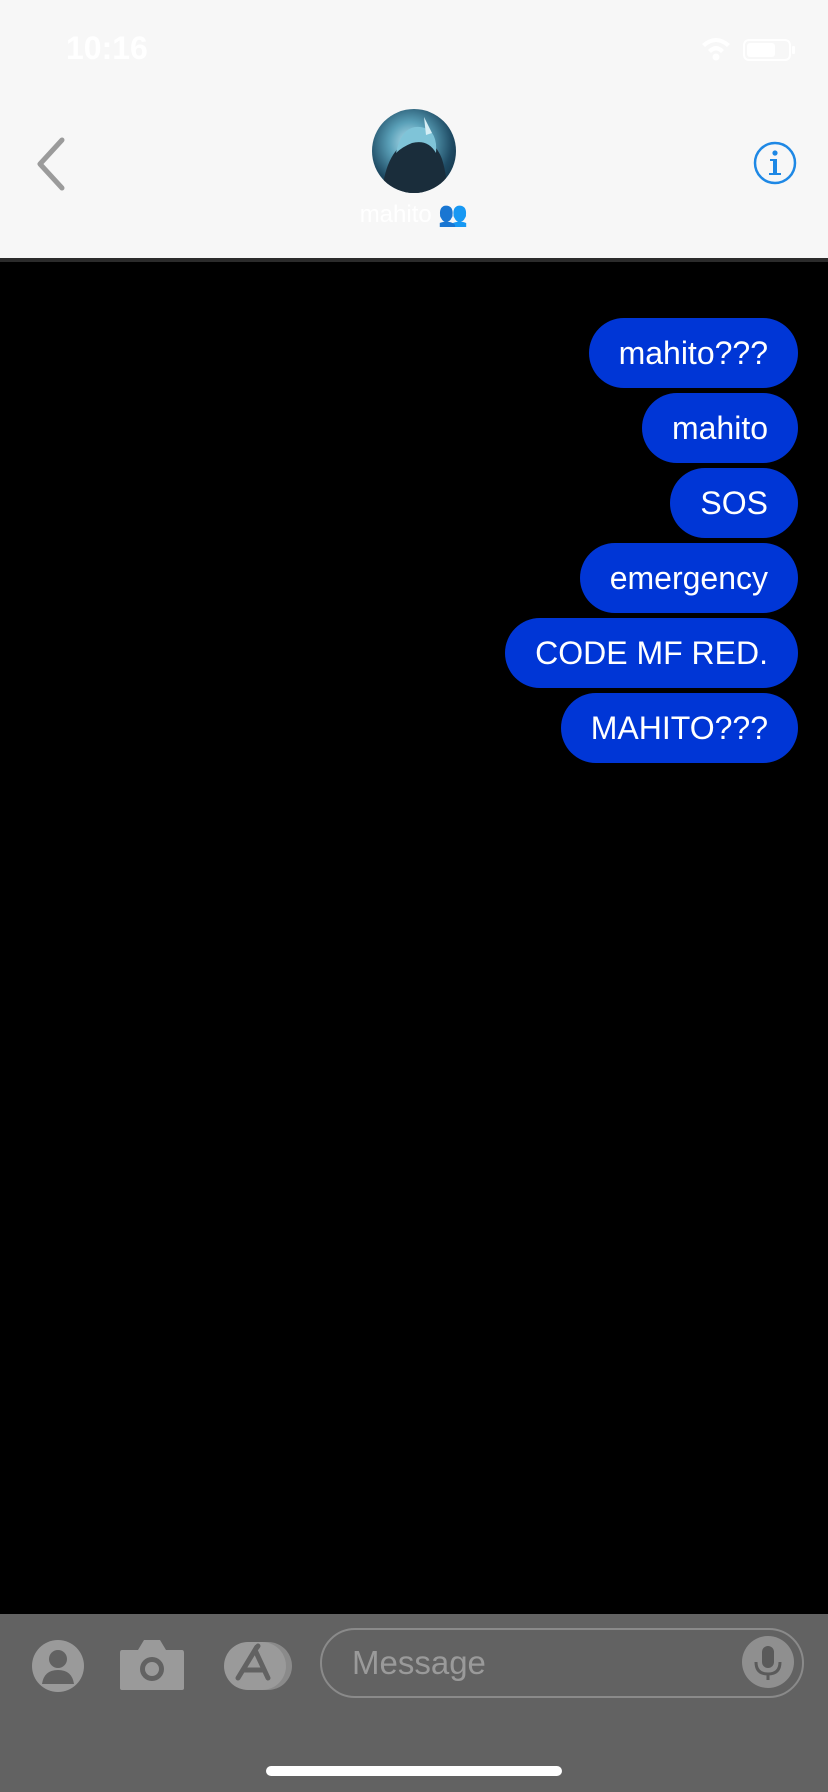 The width and height of the screenshot is (828, 1792). Describe the element at coordinates (734, 503) in the screenshot. I see `message-bubble: SOS` at that location.